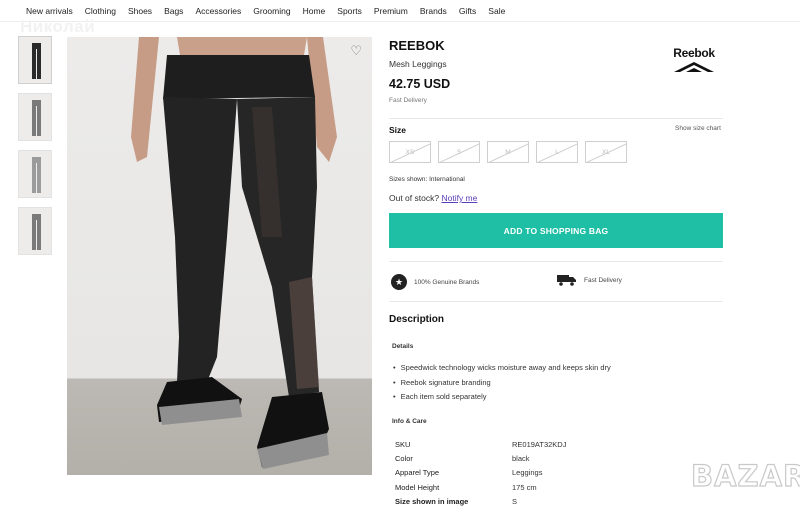 Image resolution: width=800 pixels, height=509 pixels. I want to click on spec-row-apparel-type: Apparel Type Leggings, so click(480, 473).